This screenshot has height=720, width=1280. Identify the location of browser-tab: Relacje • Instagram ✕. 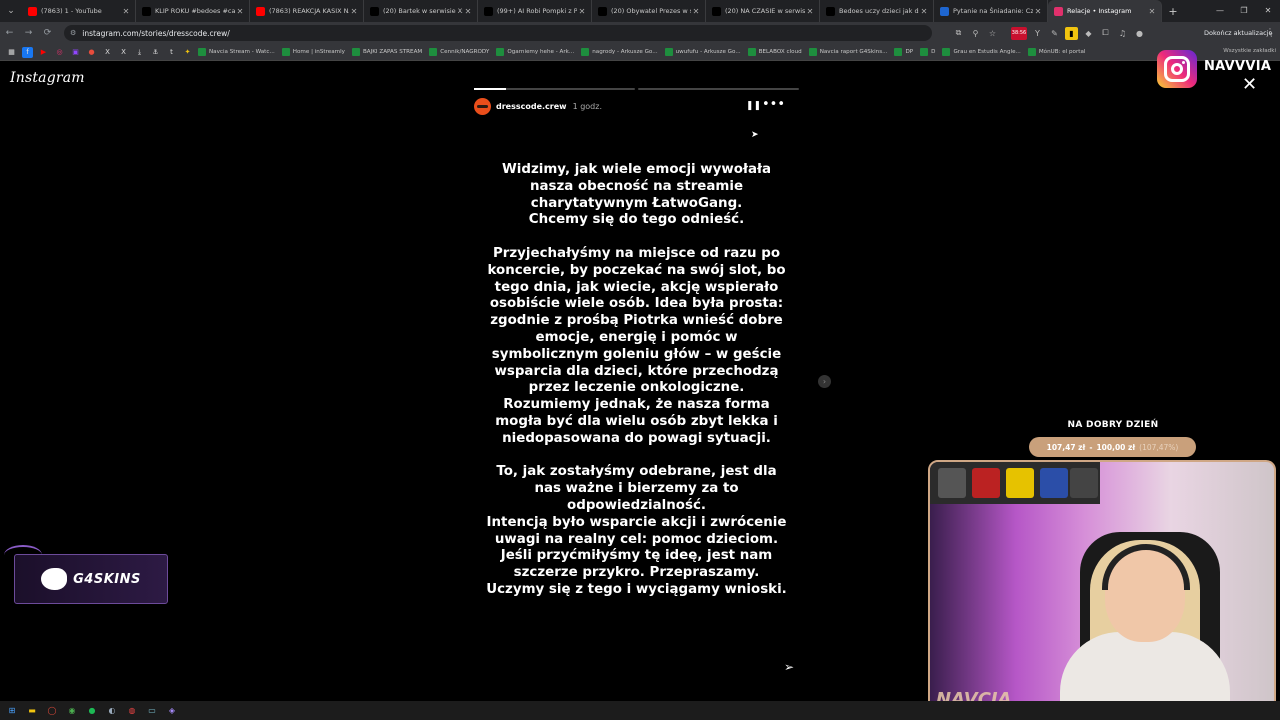
(1105, 11).